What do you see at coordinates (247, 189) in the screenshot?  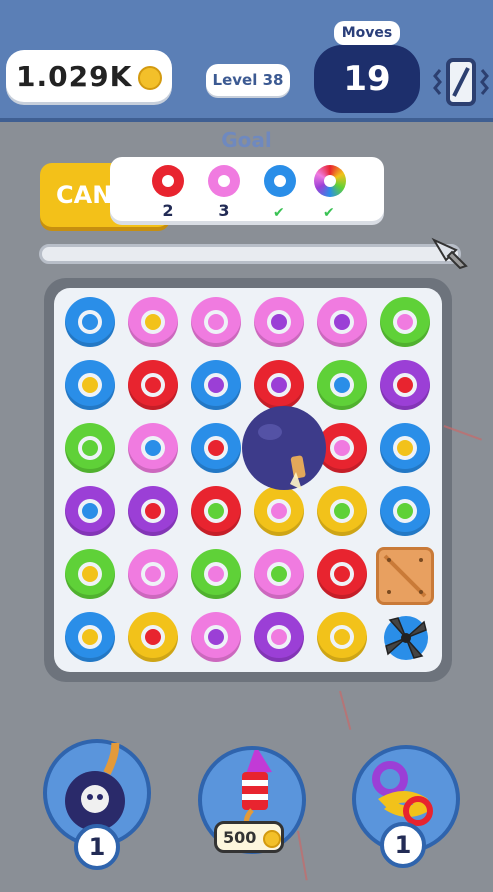 I see `goal-panel: 2 3 ✔ ✔` at bounding box center [247, 189].